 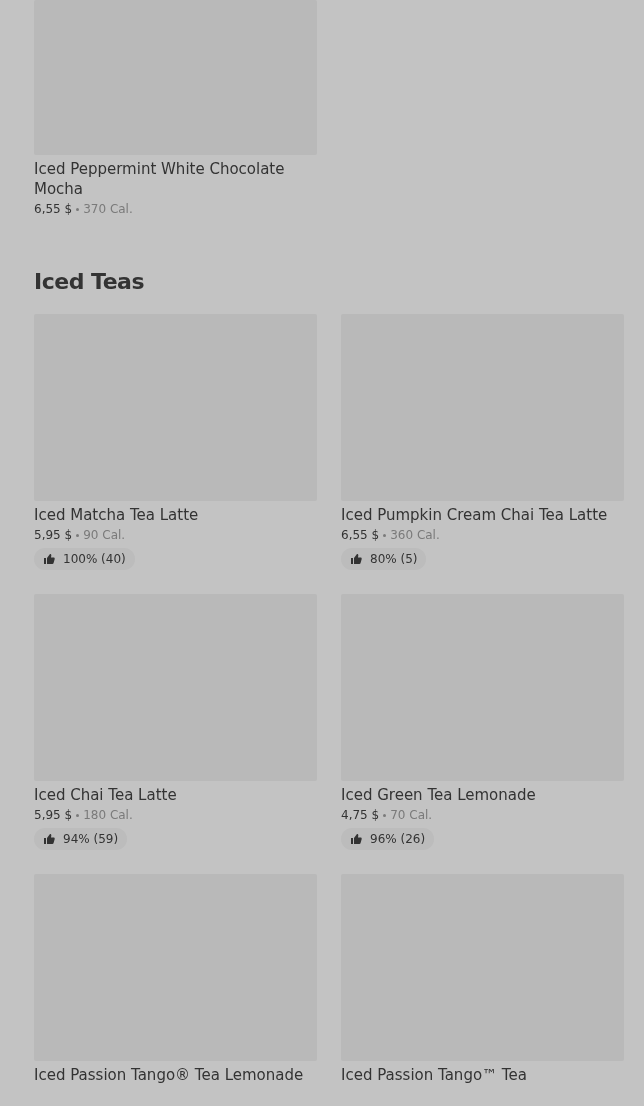 I want to click on item-name: Iced Passion Tango® Tea Lemonade, so click(x=175, y=1075).